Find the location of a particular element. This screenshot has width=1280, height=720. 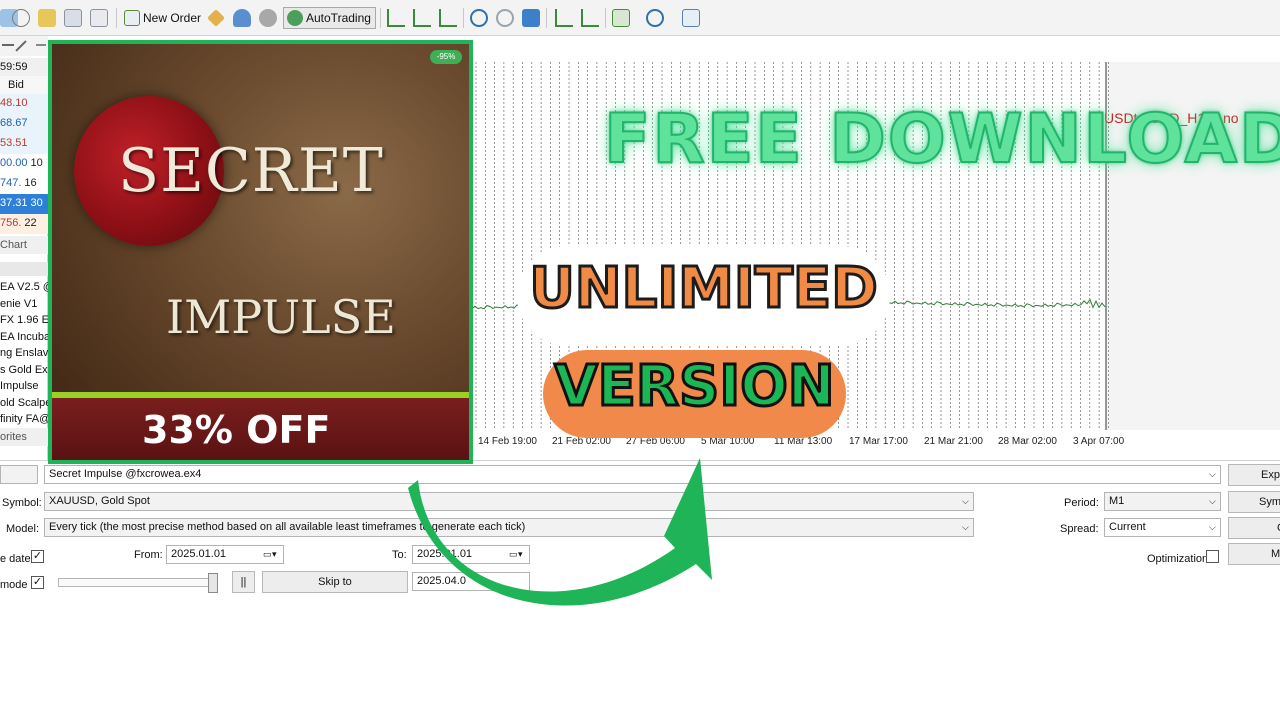

autotrading-button: AutoTrading is located at coordinates (329, 18).